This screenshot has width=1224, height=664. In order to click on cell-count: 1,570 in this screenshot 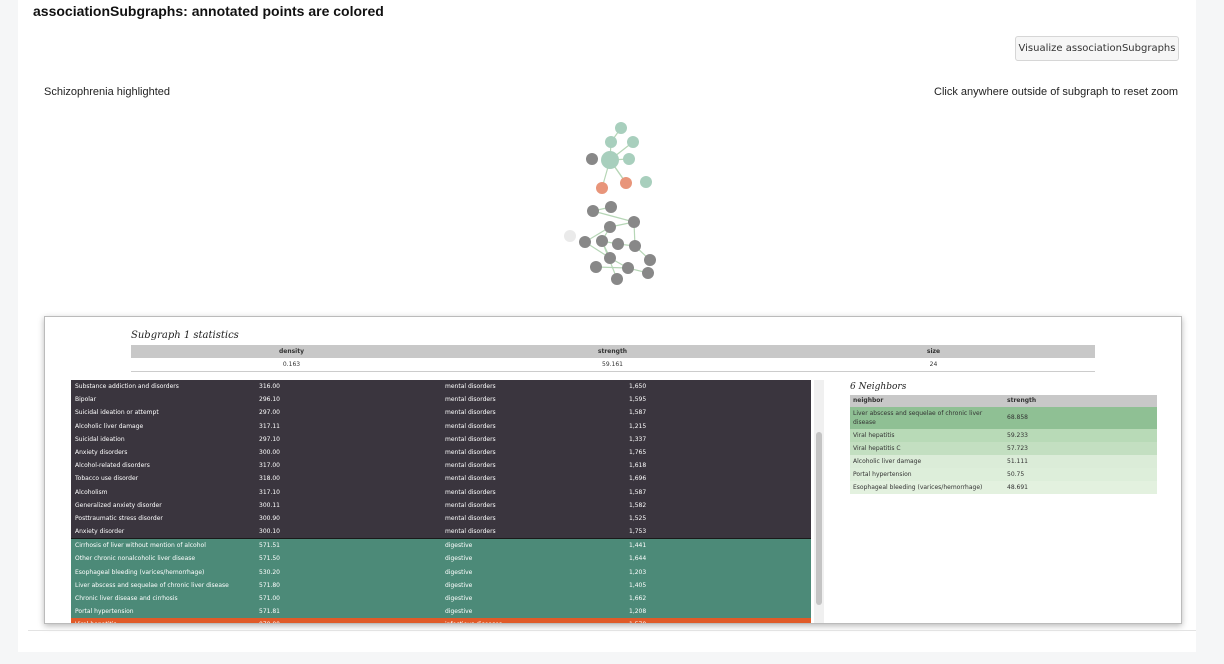, I will do `click(637, 620)`.